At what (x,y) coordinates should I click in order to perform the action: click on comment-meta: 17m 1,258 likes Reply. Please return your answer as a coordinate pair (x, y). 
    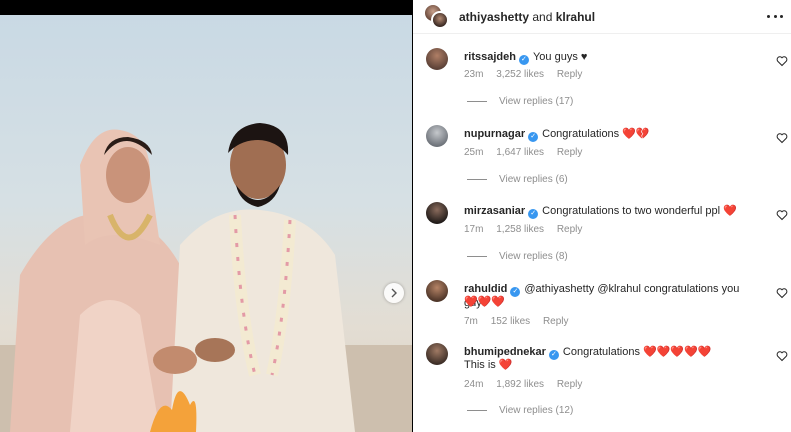
    Looking at the image, I should click on (528, 229).